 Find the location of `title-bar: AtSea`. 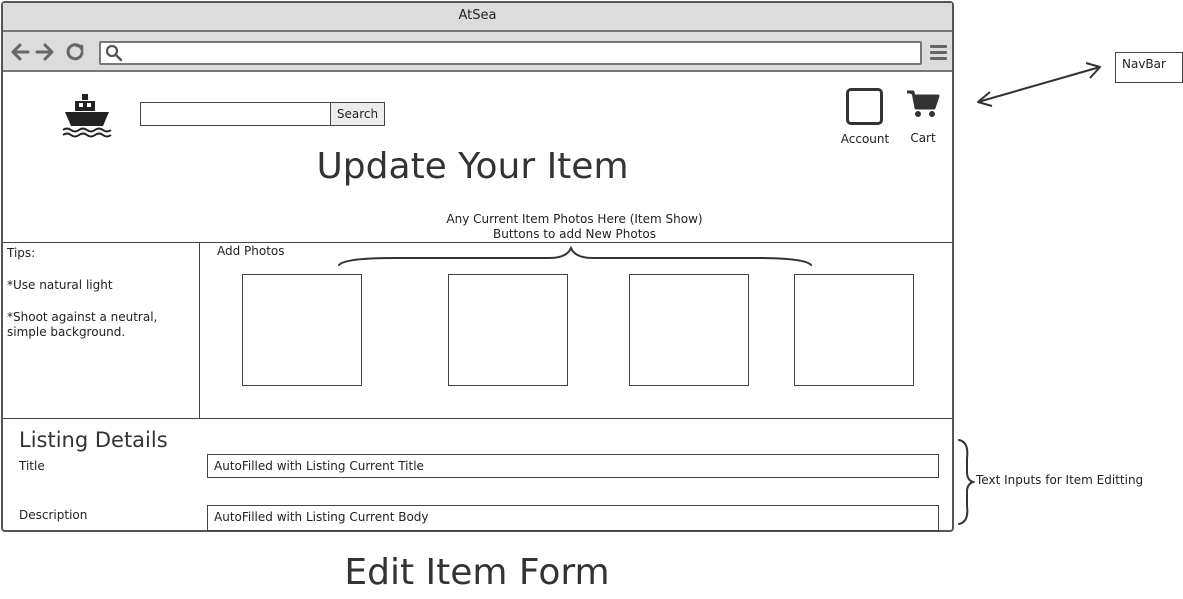

title-bar: AtSea is located at coordinates (477, 17).